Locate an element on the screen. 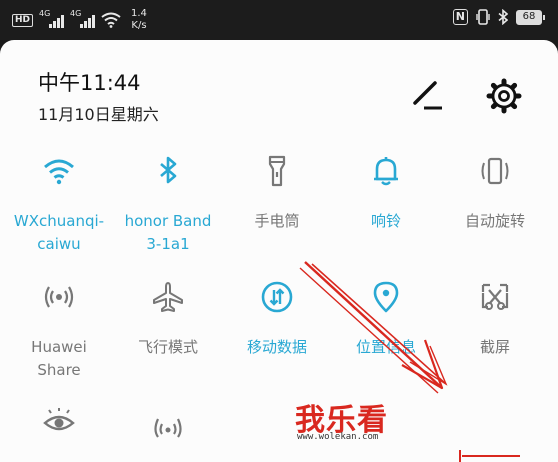 This screenshot has width=558, height=462. watermark-url: www.wolekan.com is located at coordinates (338, 437).